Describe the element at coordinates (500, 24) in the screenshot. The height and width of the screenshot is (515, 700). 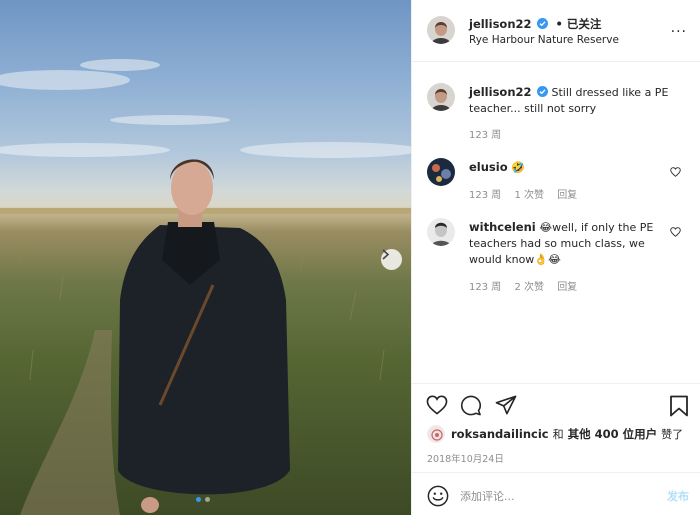
I see `author-username: jellison22` at that location.